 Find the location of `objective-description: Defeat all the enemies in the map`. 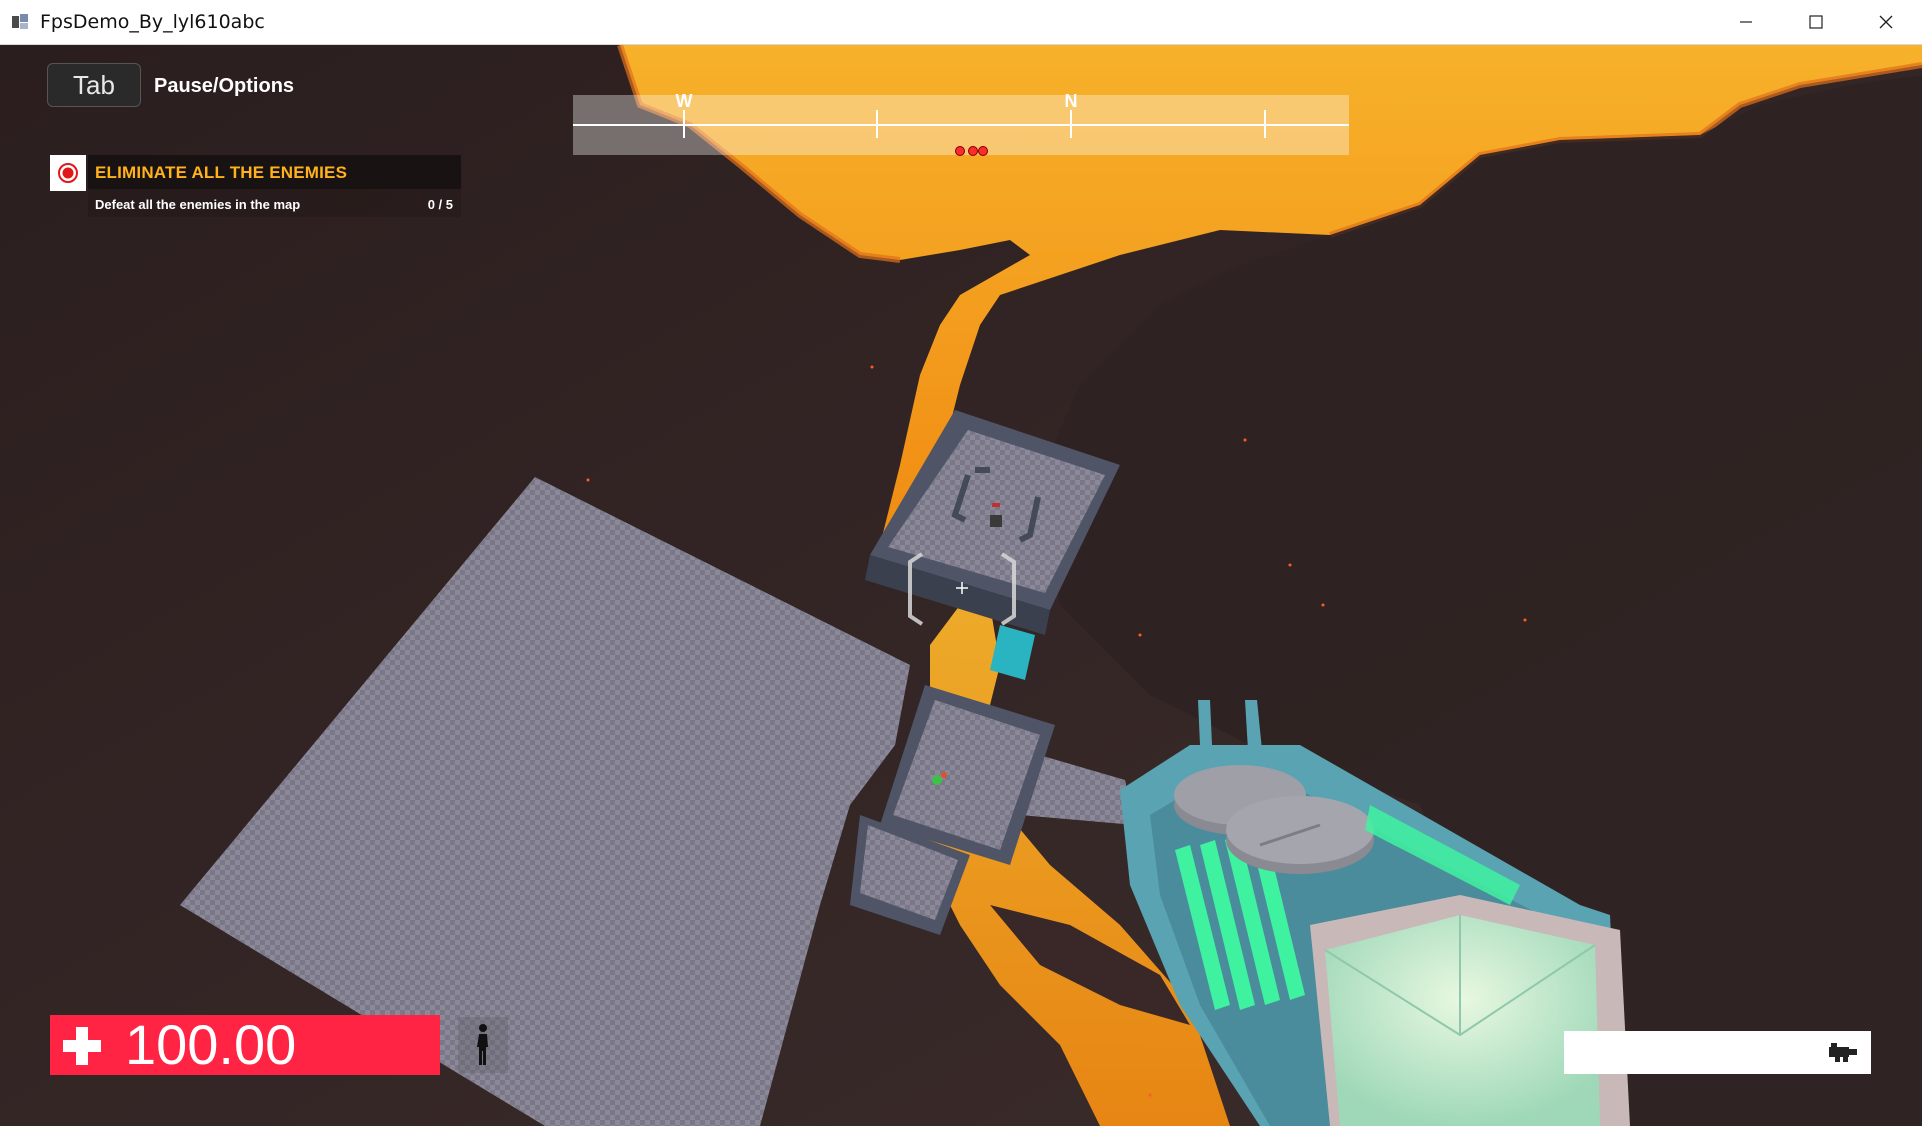

objective-description: Defeat all the enemies in the map is located at coordinates (198, 204).